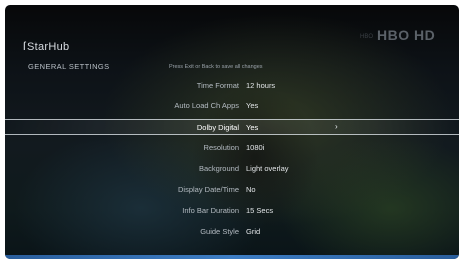  Describe the element at coordinates (210, 210) in the screenshot. I see `setting-label: Info Bar Duration` at that location.